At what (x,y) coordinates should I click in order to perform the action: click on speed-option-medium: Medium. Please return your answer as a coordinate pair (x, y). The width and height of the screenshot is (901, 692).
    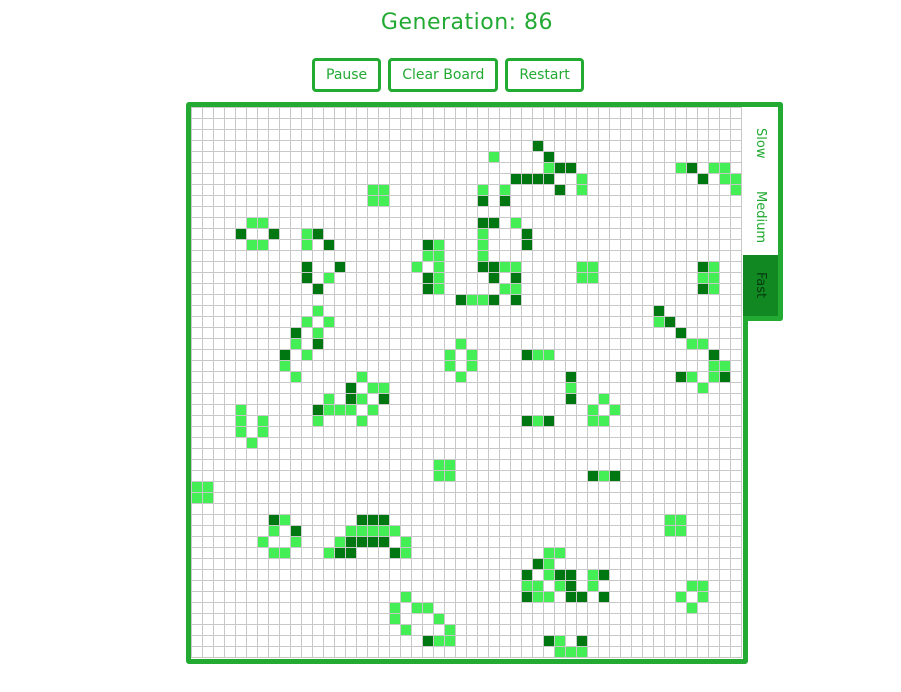
    Looking at the image, I should click on (760, 217).